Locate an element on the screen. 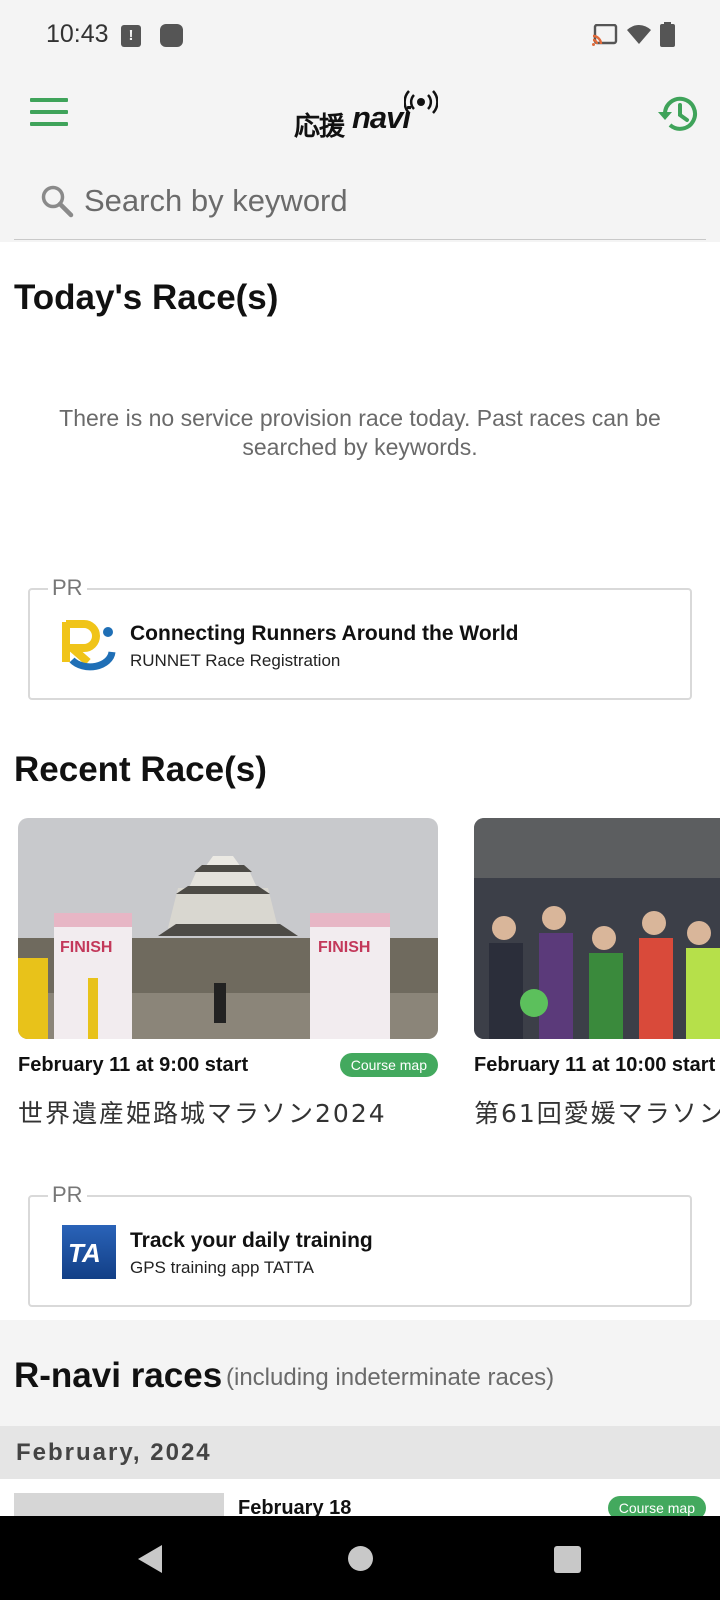 This screenshot has height=1600, width=720. marathon-crowd-photo is located at coordinates (597, 928).